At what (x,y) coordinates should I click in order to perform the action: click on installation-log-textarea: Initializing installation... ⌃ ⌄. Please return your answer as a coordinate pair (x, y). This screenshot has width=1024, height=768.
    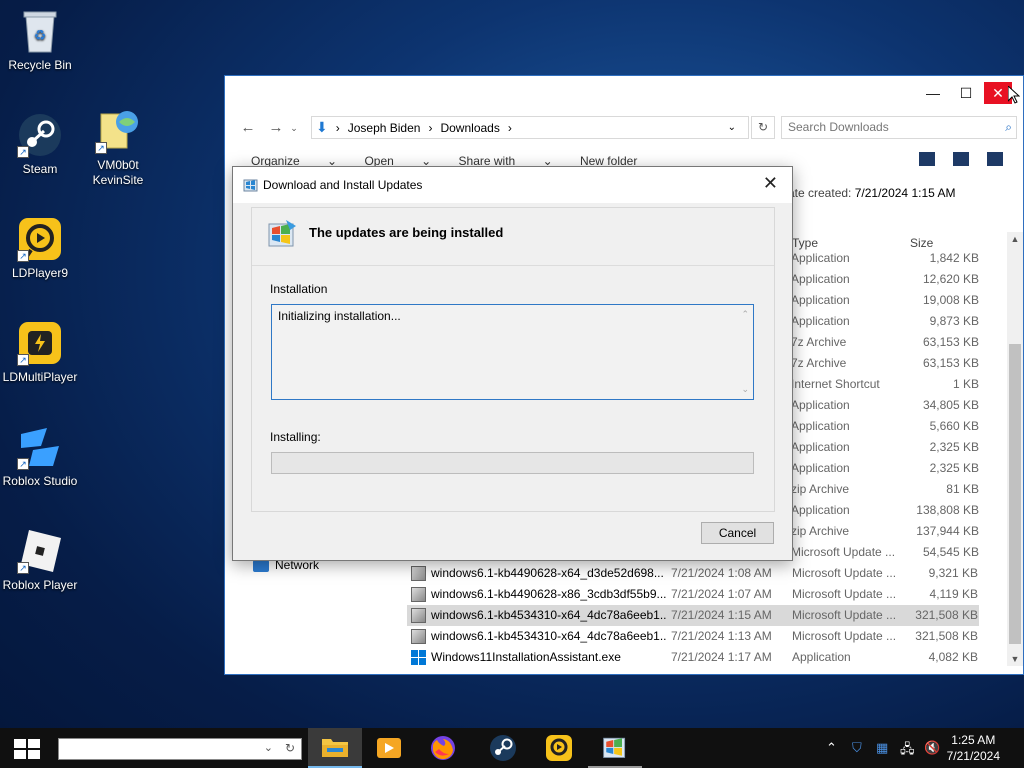
    Looking at the image, I should click on (512, 352).